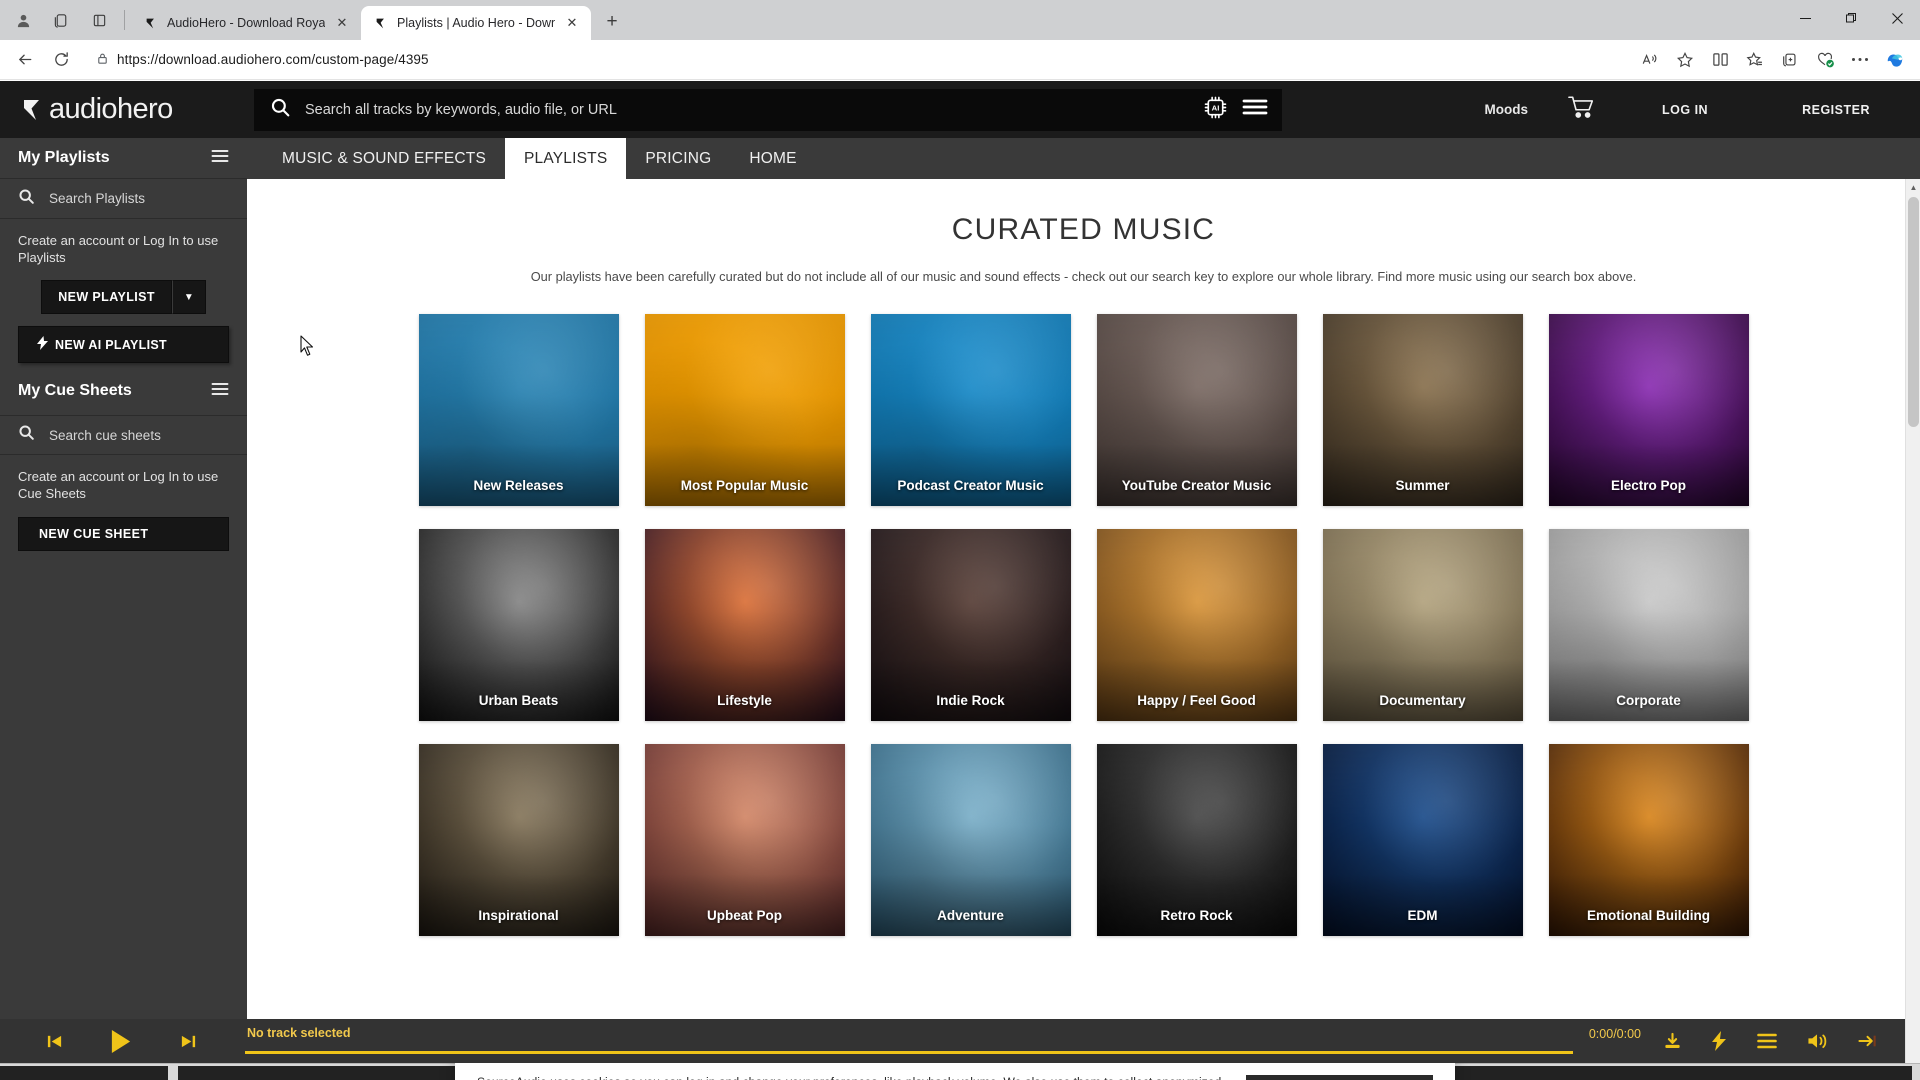 The height and width of the screenshot is (1080, 1920). Describe the element at coordinates (970, 410) in the screenshot. I see `playlist-tile: Podcast Creator Music` at that location.